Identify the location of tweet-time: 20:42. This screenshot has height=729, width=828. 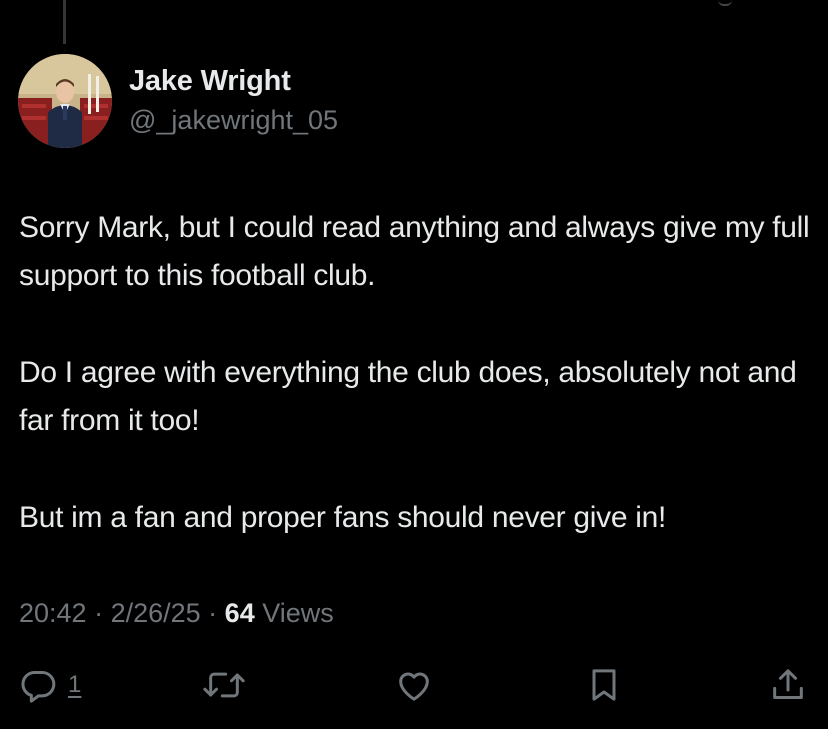
(53, 613).